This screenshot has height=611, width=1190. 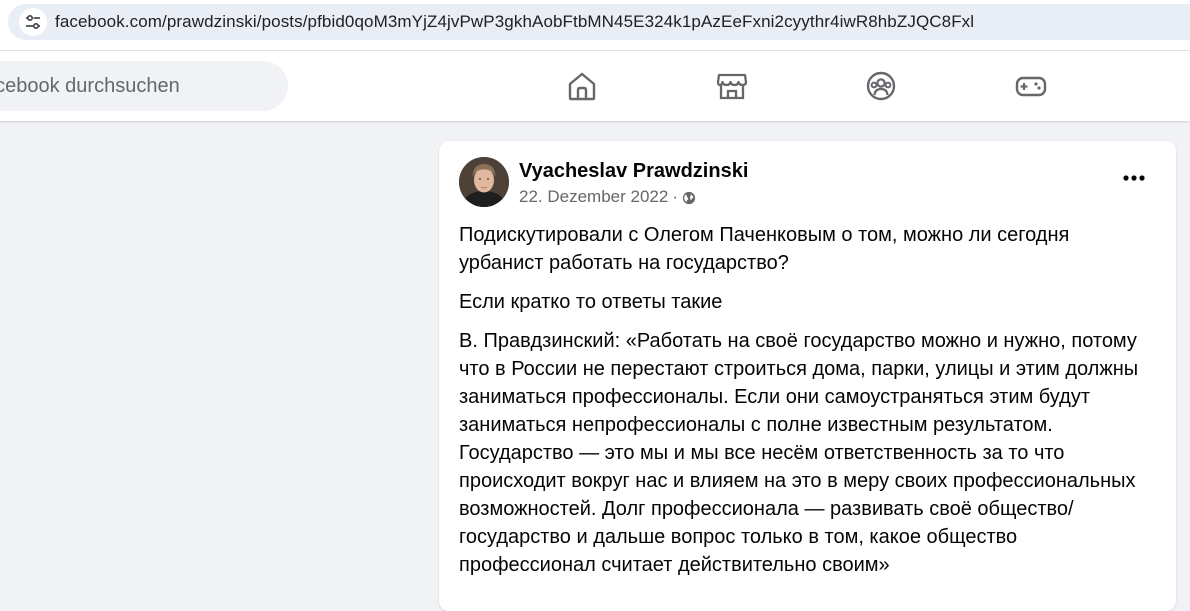 What do you see at coordinates (484, 182) in the screenshot?
I see `avatar` at bounding box center [484, 182].